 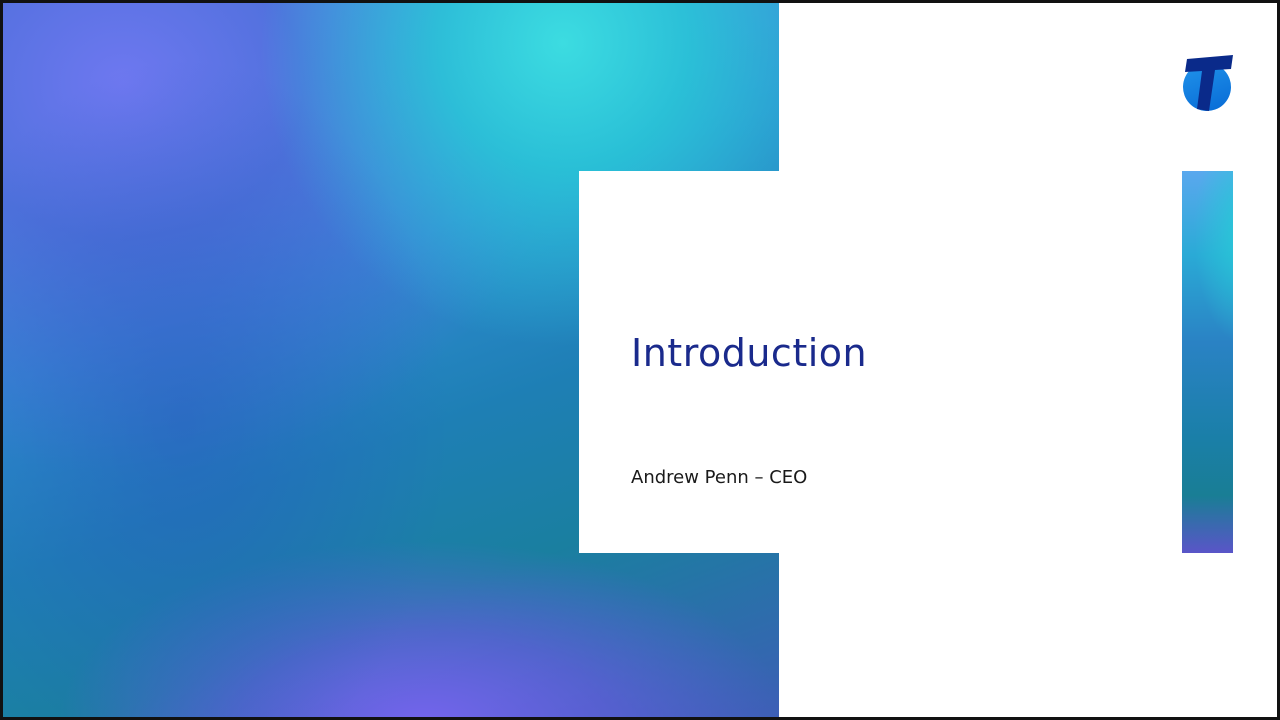 I want to click on accent-gradient-strip, so click(x=1207, y=362).